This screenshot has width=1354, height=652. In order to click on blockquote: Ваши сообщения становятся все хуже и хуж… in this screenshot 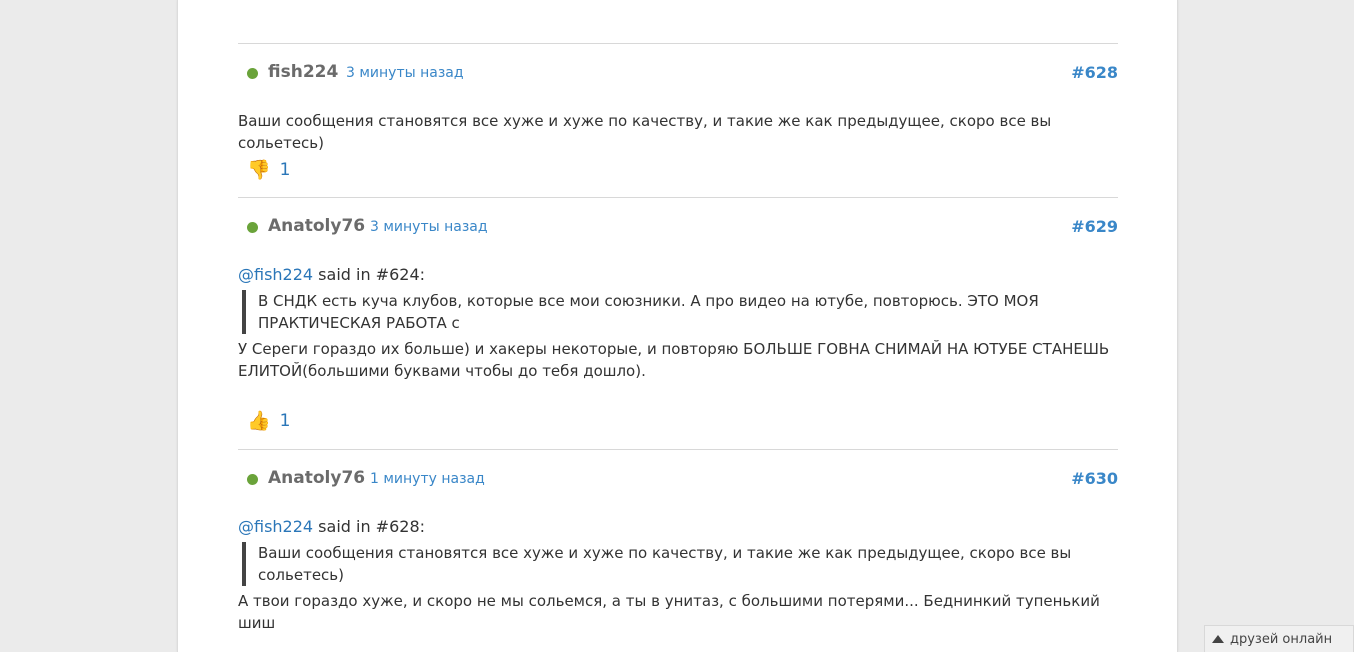, I will do `click(680, 564)`.